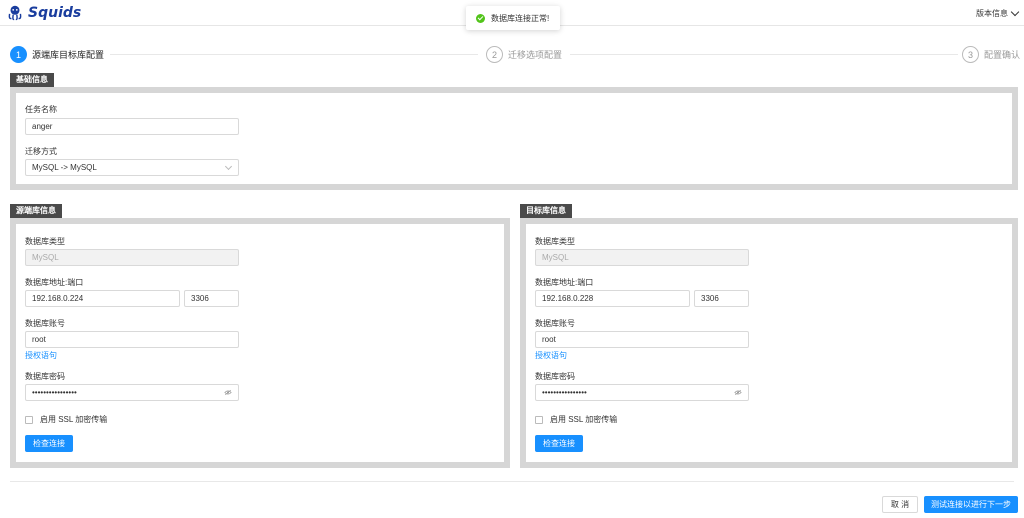  I want to click on step-1: 1 源端库目标库配置, so click(57, 54).